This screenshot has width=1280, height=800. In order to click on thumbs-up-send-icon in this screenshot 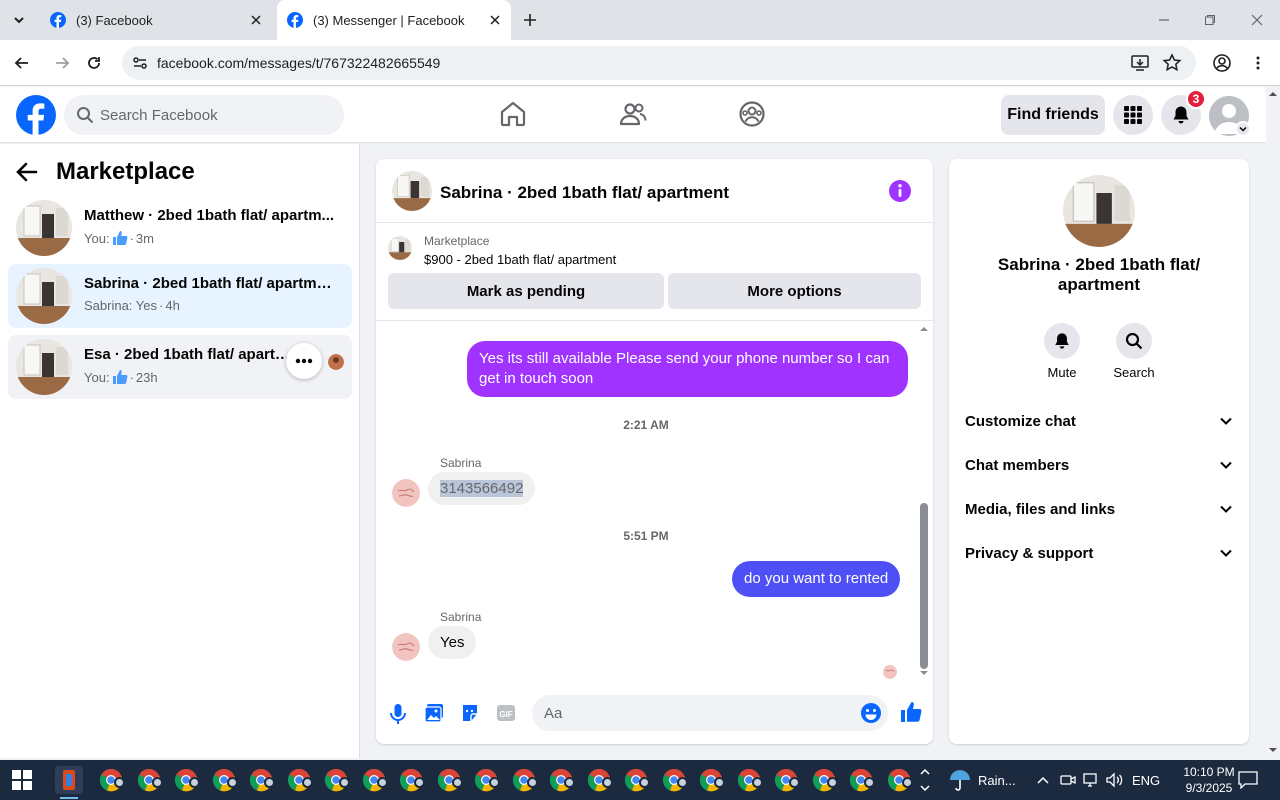, I will do `click(911, 712)`.